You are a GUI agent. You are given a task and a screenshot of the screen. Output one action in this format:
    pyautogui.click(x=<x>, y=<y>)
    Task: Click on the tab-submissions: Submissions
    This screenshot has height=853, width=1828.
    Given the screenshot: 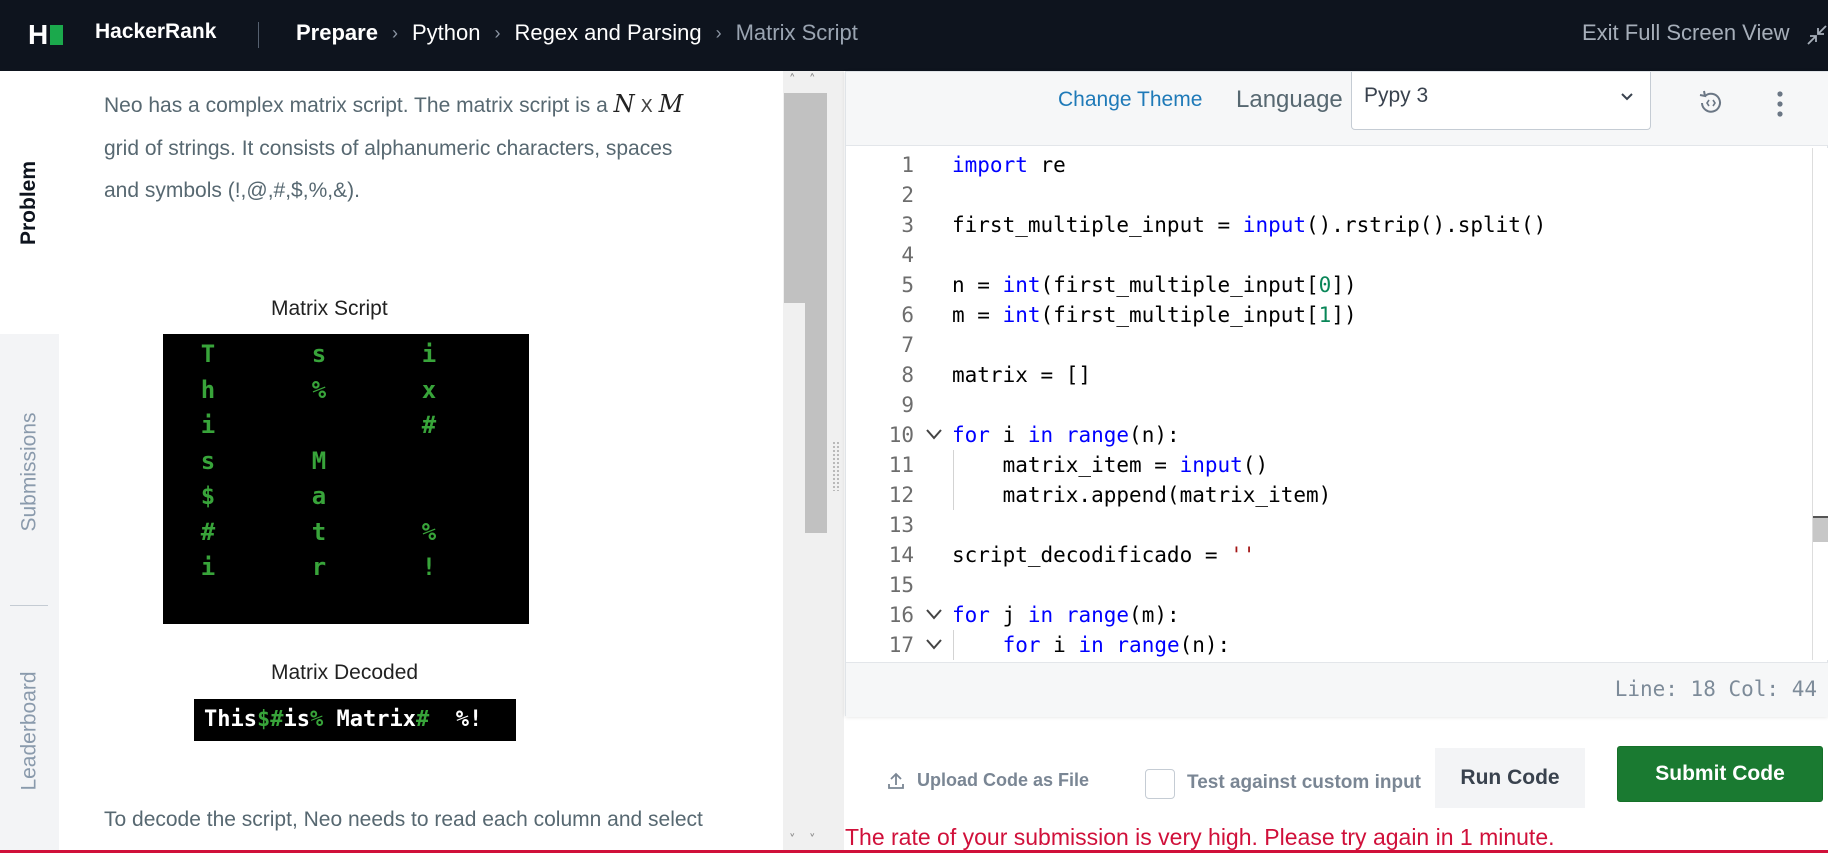 What is the action you would take?
    pyautogui.click(x=29, y=472)
    